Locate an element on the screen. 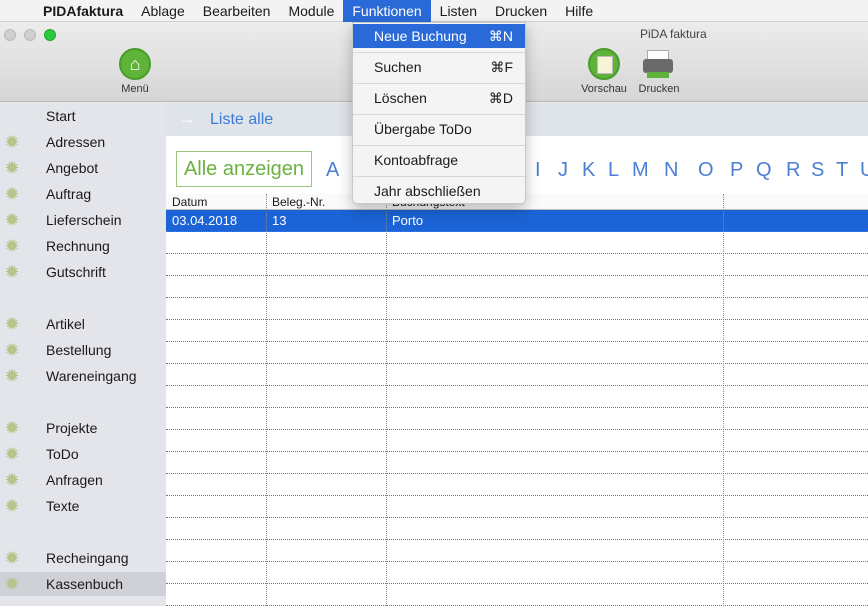  sidebar-item-bestellung: ✹ Bestellung is located at coordinates (83, 350).